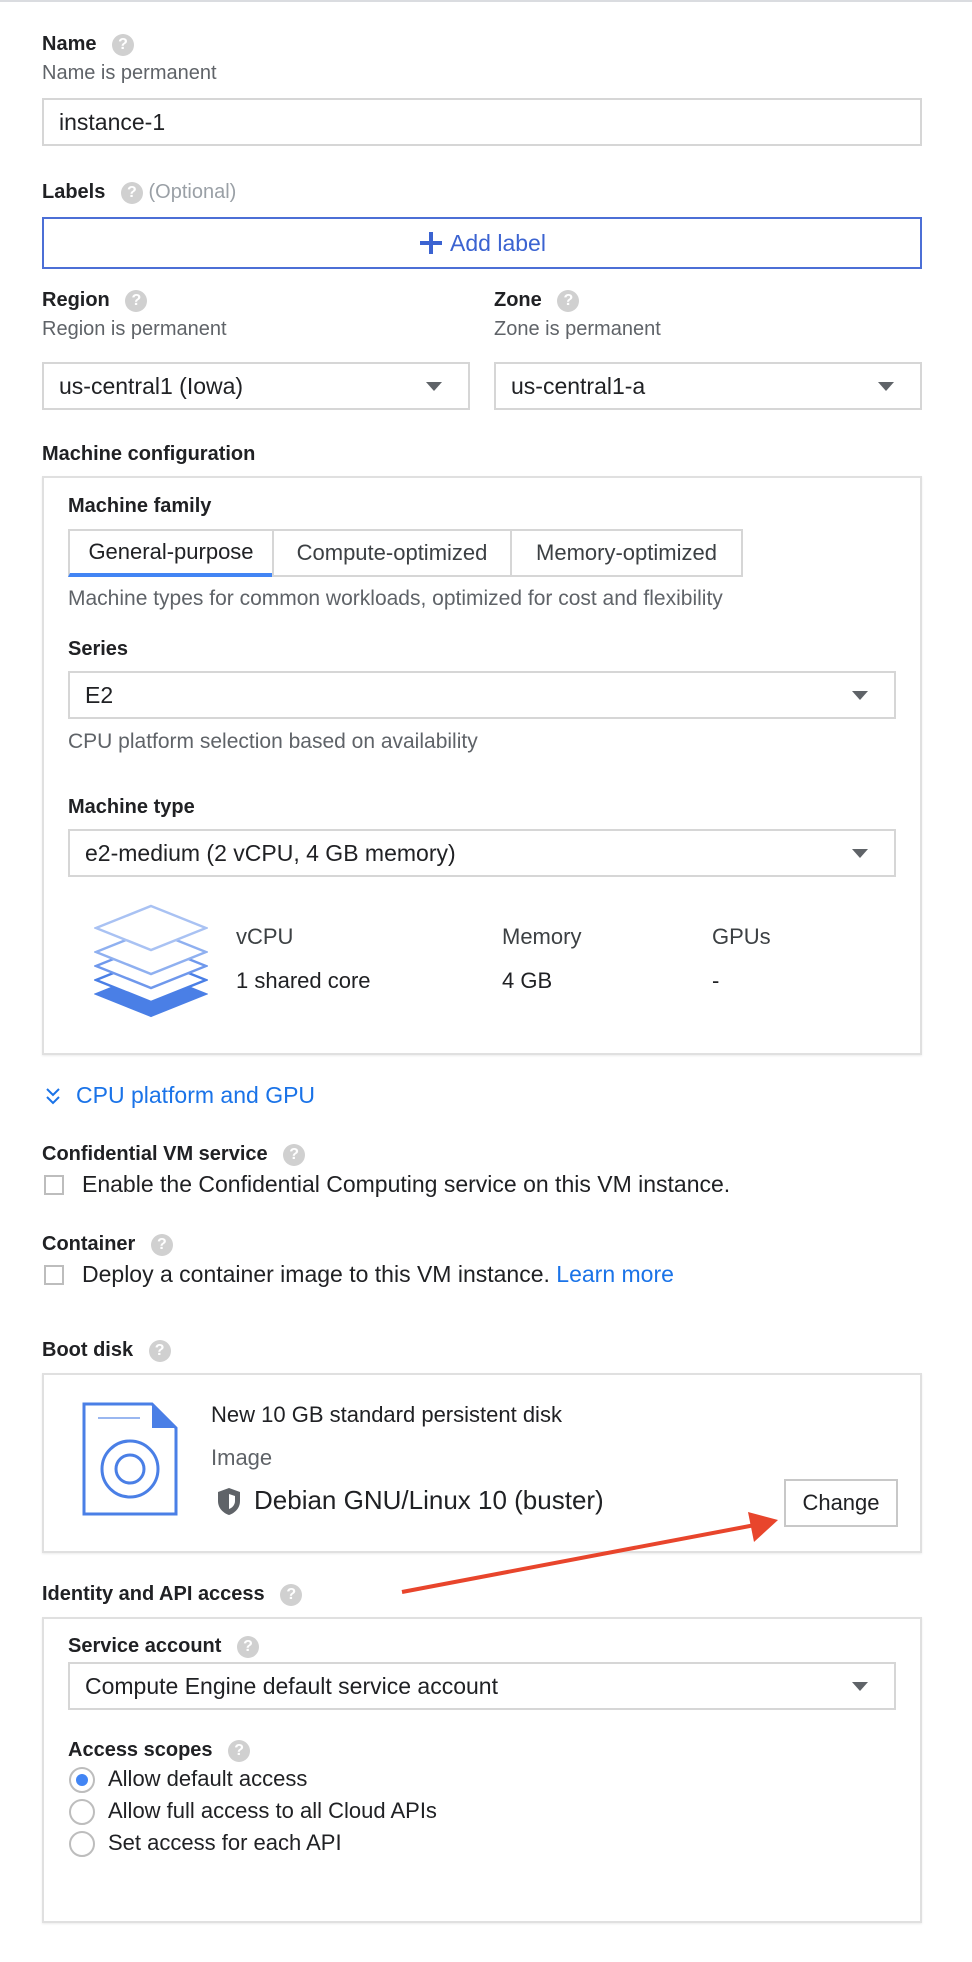  Describe the element at coordinates (192, 192) in the screenshot. I see `labels-optional: (Optional)` at that location.